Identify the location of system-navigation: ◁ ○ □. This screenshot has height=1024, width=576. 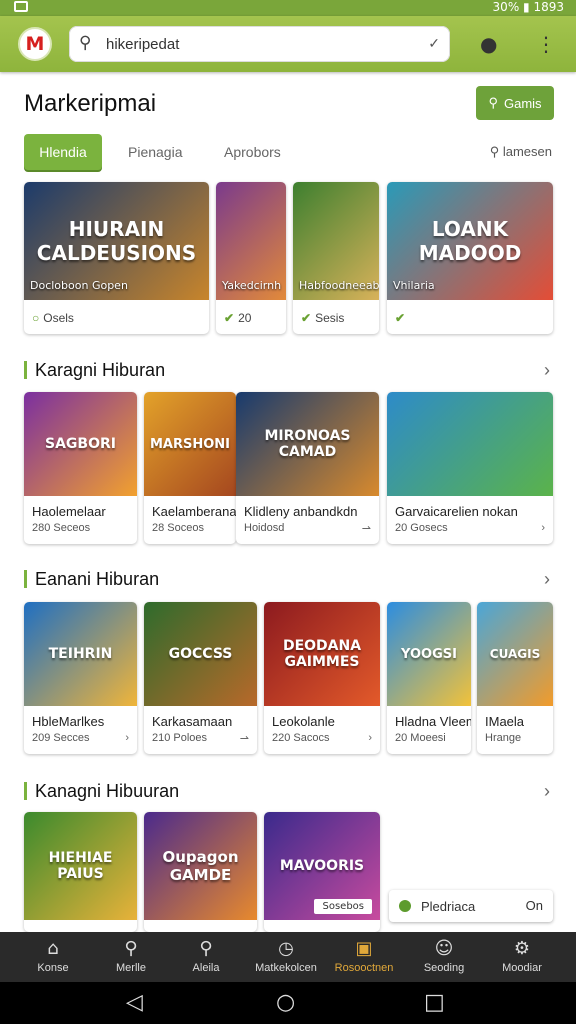
(288, 1003).